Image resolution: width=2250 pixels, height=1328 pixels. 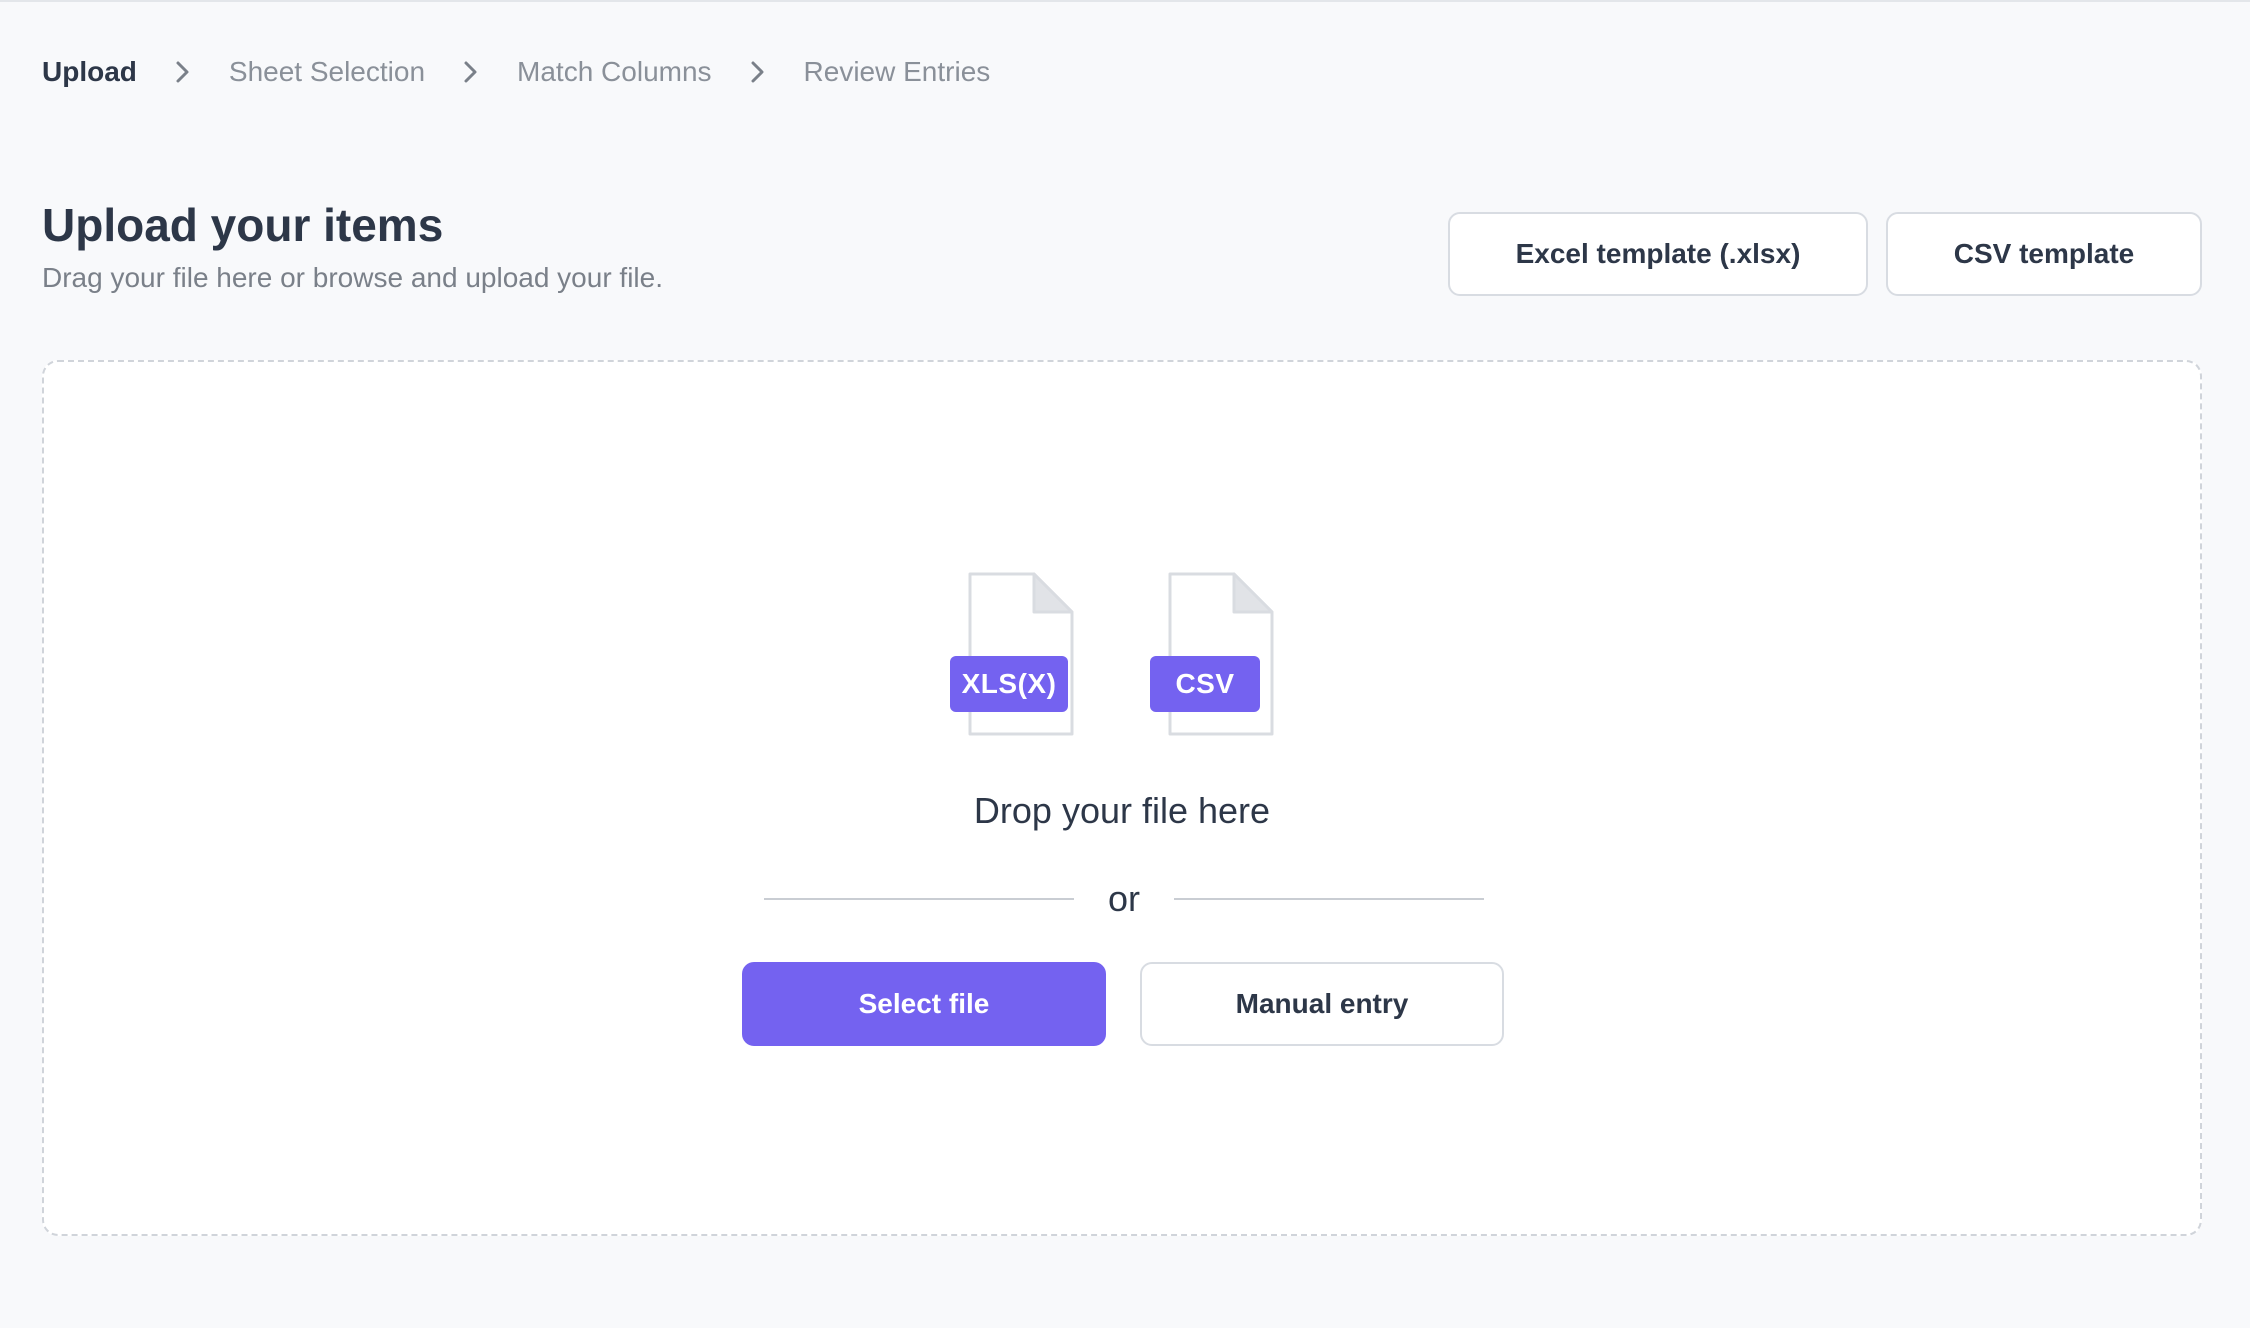 What do you see at coordinates (1205, 684) in the screenshot?
I see `csv-badge: CSV` at bounding box center [1205, 684].